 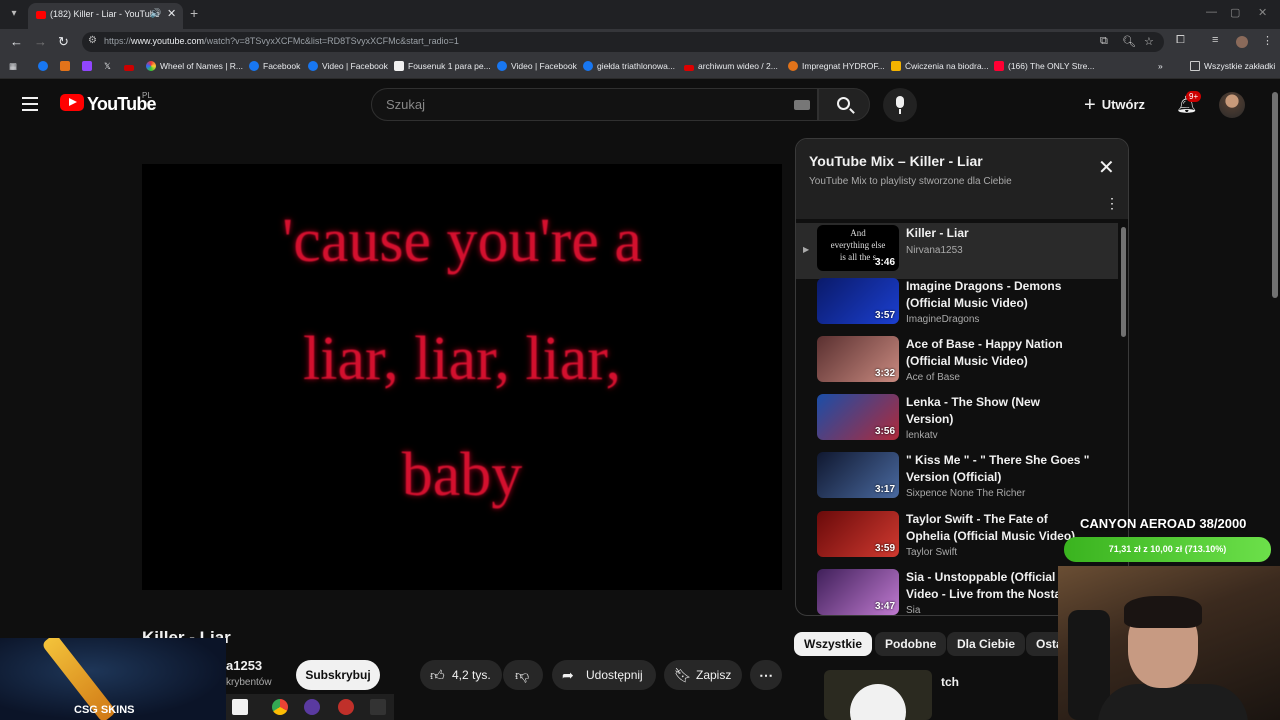 I want to click on playlist-item-thumbnail: 3:56, so click(x=858, y=417).